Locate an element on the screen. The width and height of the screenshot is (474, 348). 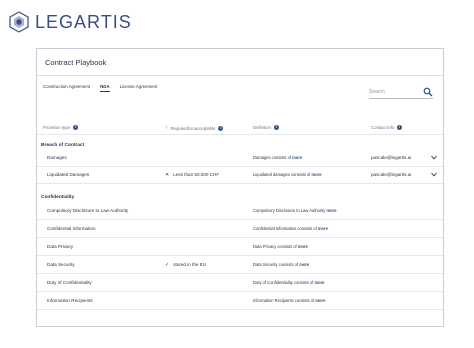
page-title: Contract Playbook is located at coordinates (76, 62).